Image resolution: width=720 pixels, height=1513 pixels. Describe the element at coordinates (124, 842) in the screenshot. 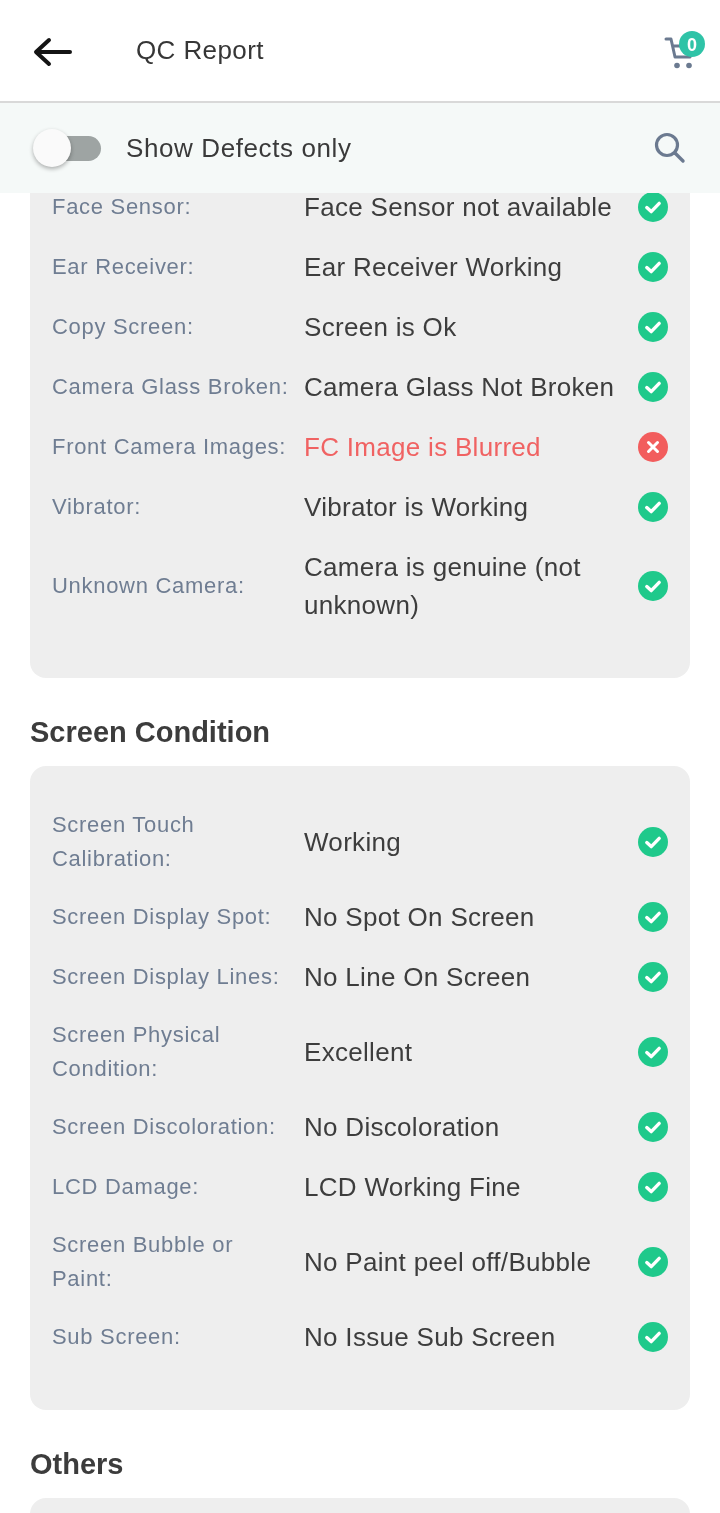

I see `check-label: Screen Touch Calibration:` at that location.